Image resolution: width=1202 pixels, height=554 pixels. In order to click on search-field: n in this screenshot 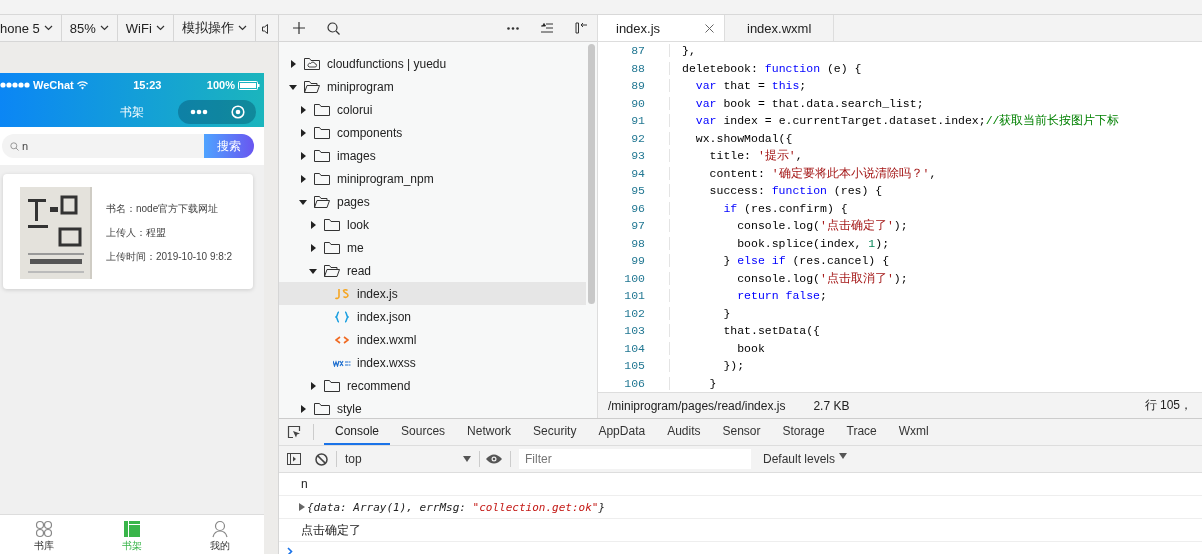, I will do `click(103, 146)`.